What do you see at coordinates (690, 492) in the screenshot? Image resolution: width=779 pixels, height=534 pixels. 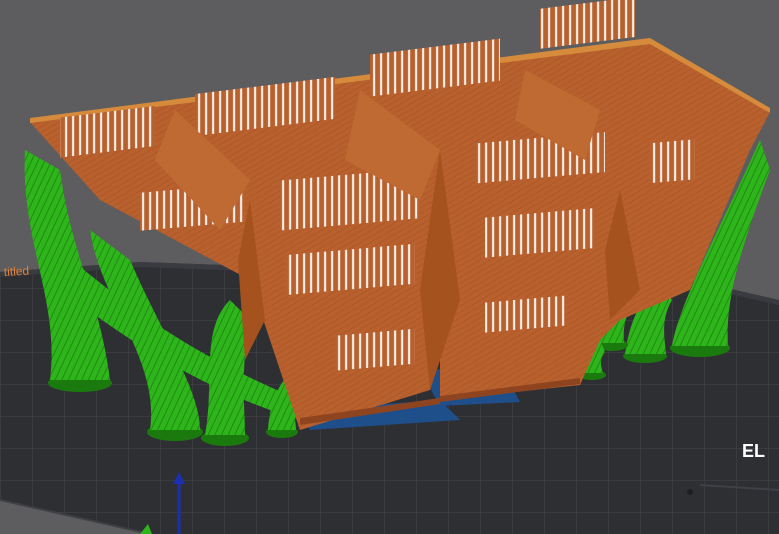 I see `bed-screw-icon` at bounding box center [690, 492].